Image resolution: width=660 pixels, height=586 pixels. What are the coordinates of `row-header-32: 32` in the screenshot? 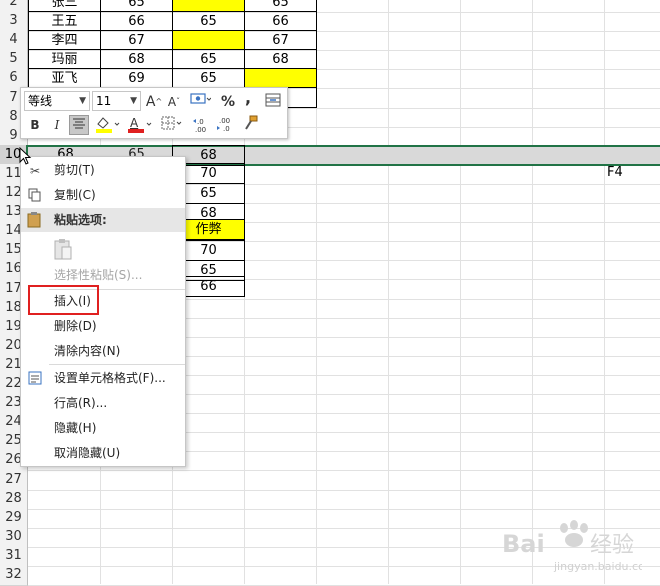 It's located at (14, 575).